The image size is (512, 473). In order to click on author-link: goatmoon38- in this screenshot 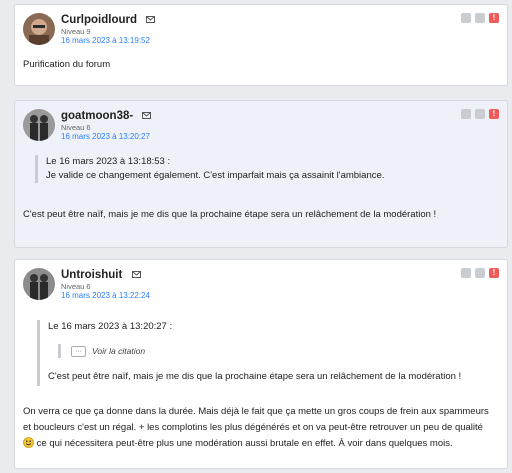, I will do `click(97, 116)`.